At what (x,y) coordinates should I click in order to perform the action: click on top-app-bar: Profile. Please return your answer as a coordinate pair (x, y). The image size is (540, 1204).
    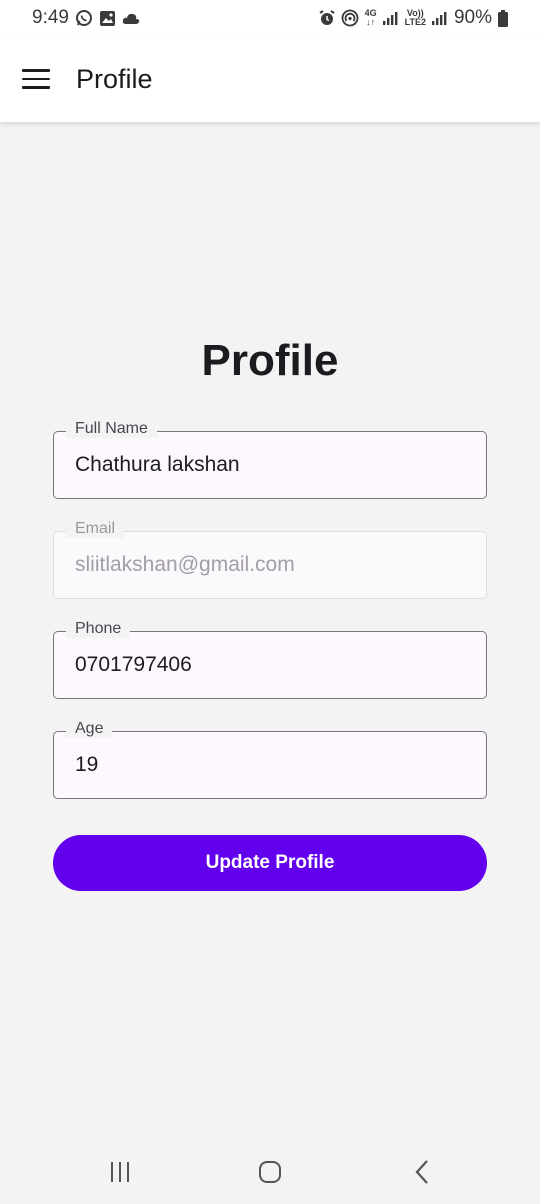
    Looking at the image, I should click on (270, 79).